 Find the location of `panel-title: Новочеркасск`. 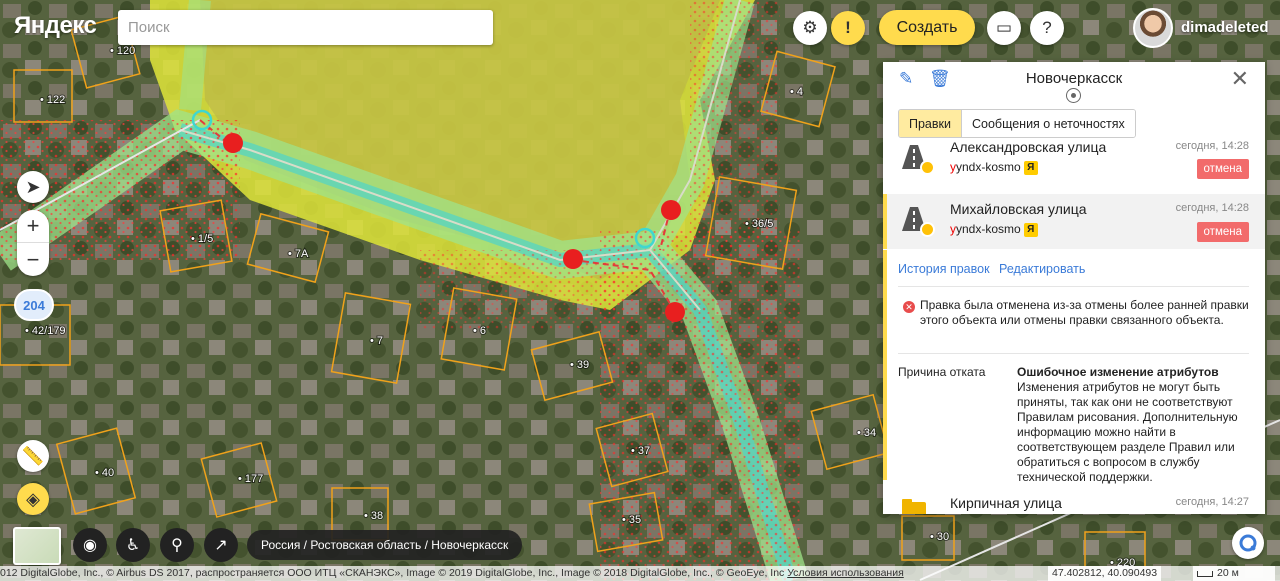

panel-title: Новочеркасск is located at coordinates (1074, 78).